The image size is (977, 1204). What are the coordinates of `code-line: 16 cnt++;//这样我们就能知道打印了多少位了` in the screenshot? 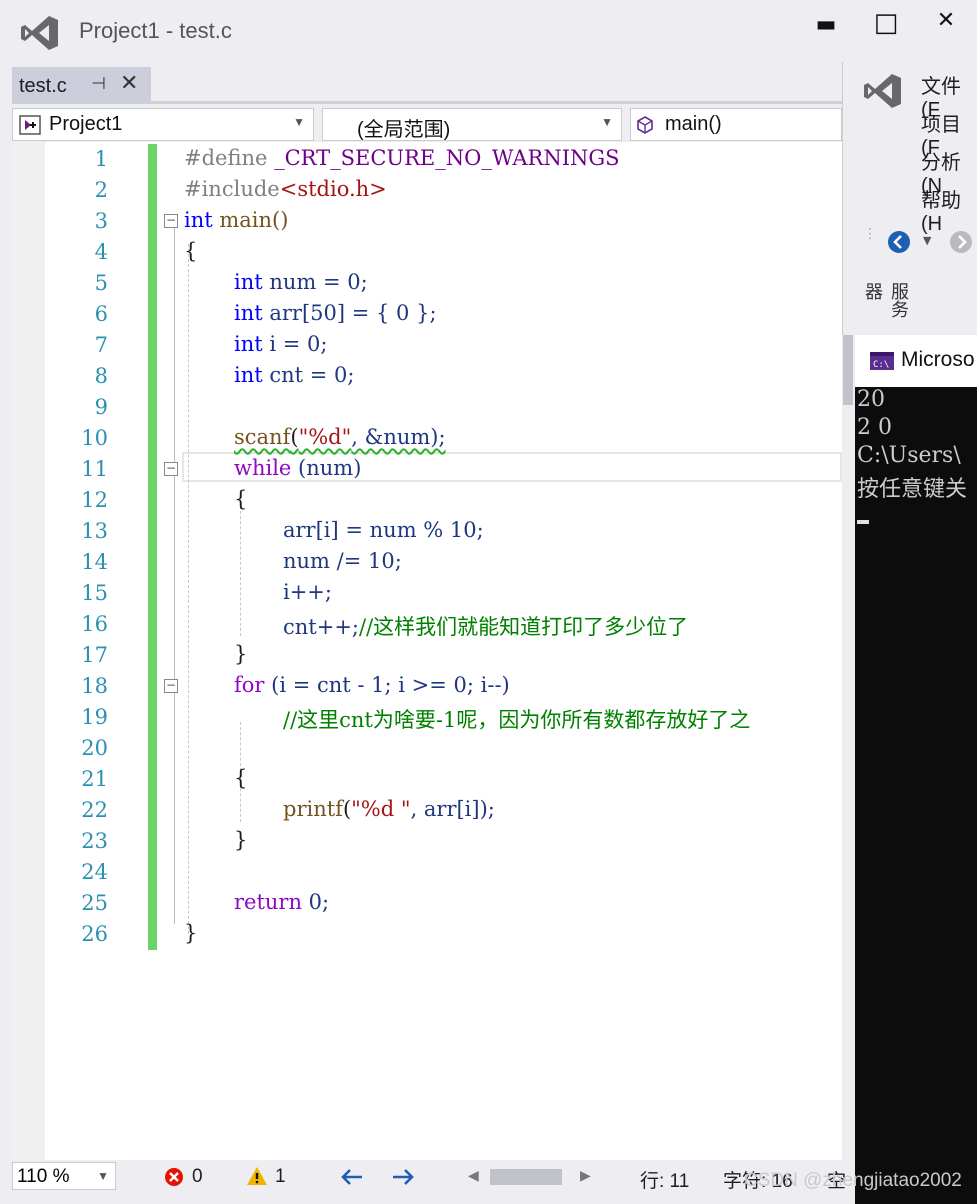 It's located at (427, 624).